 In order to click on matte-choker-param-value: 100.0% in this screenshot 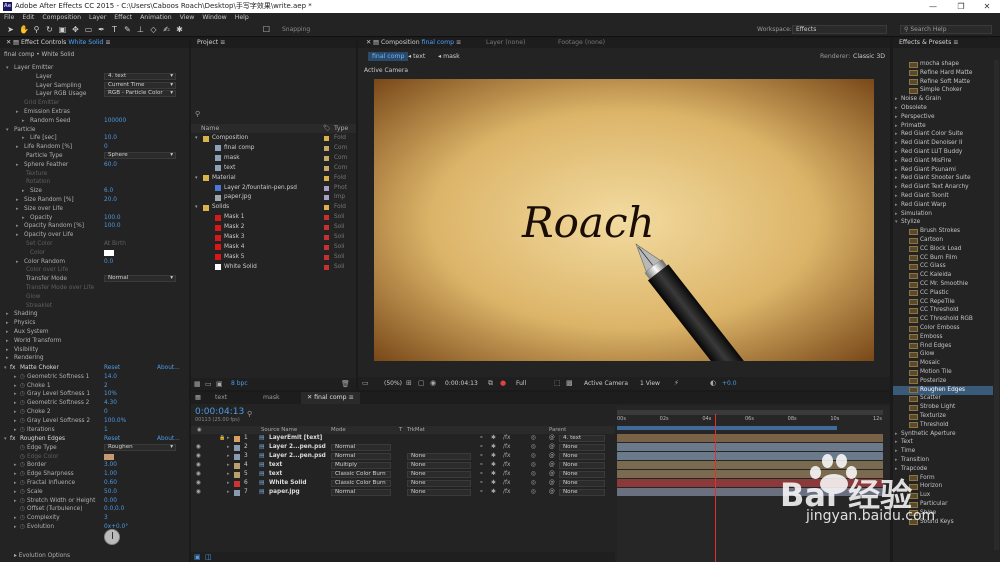, I will do `click(115, 421)`.